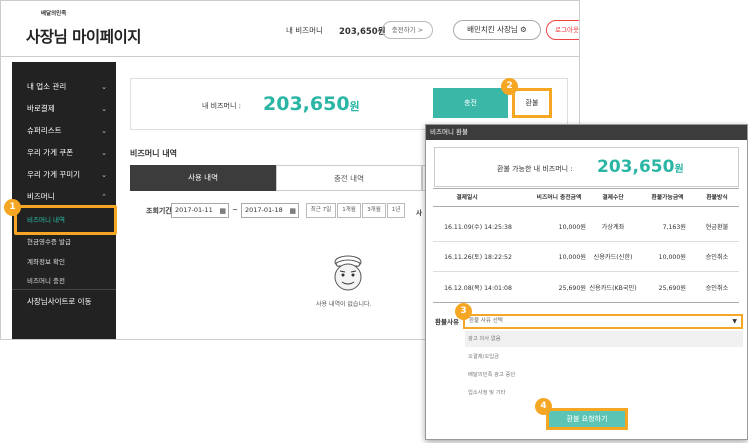  I want to click on table-bottom-line, so click(586, 302).